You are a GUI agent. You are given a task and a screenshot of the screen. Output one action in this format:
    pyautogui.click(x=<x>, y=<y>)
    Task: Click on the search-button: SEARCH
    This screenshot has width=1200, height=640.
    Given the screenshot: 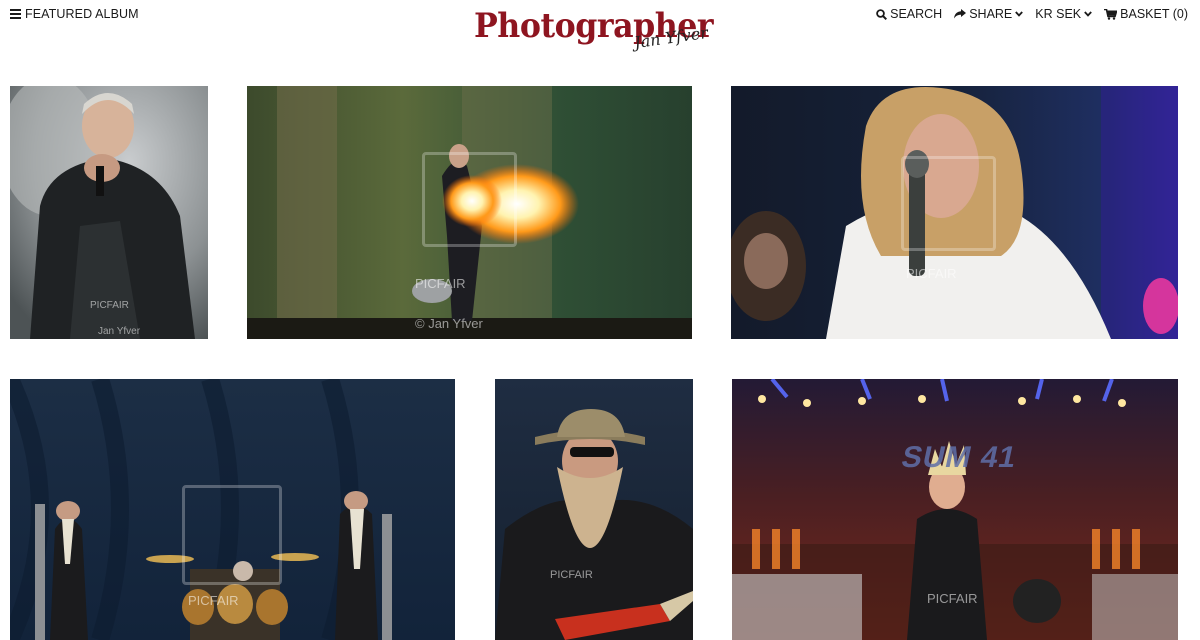 What is the action you would take?
    pyautogui.click(x=909, y=14)
    